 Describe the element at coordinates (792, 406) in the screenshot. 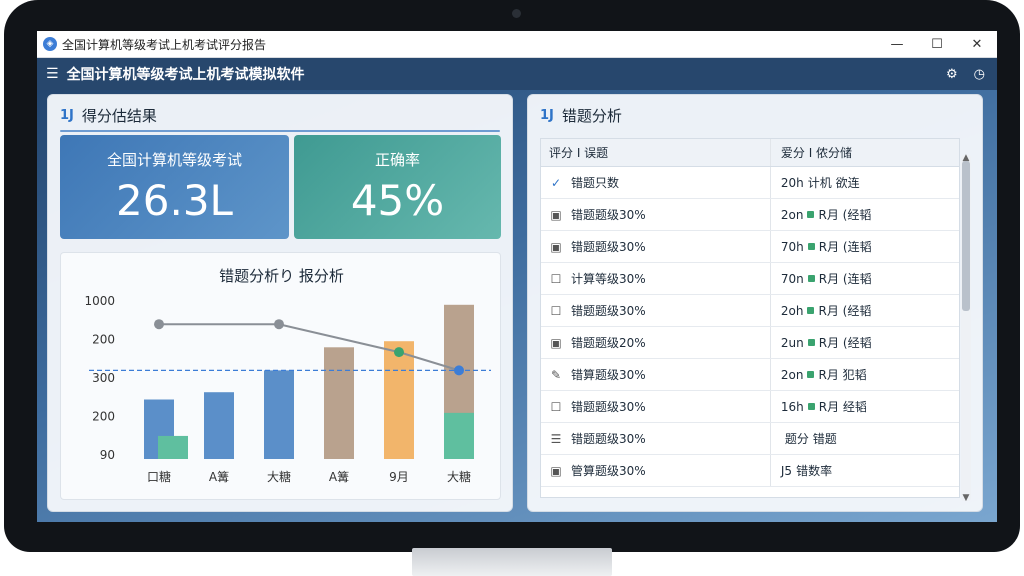

I see `row-time: 16h` at that location.